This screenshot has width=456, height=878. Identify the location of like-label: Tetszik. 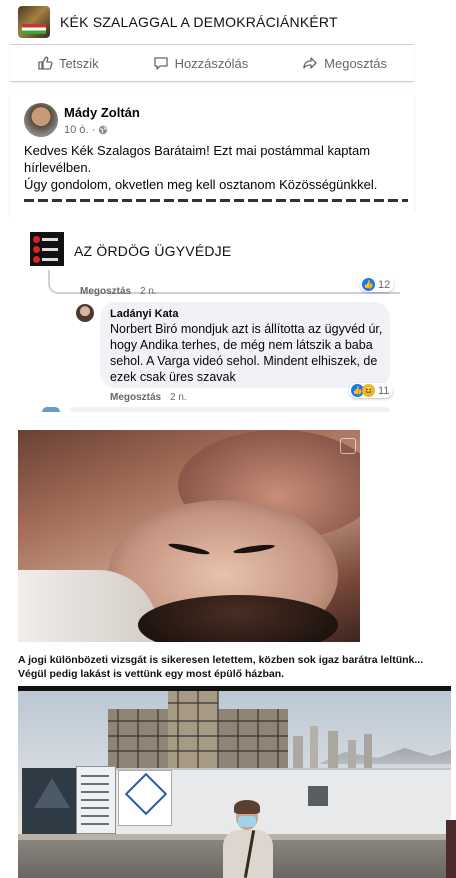
(78, 63).